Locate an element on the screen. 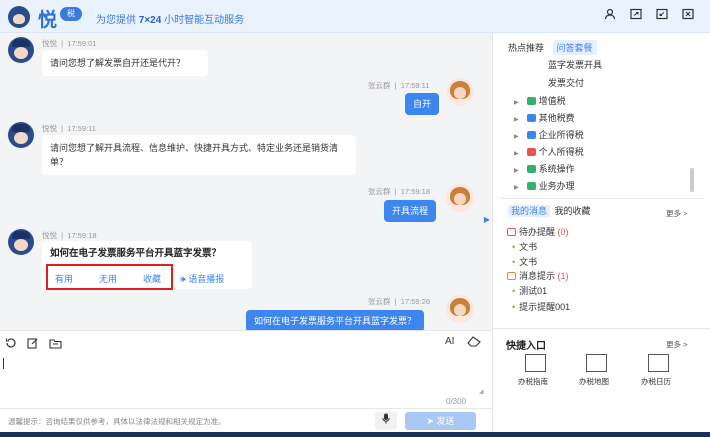 The height and width of the screenshot is (437, 710). edit-icon is located at coordinates (33, 344).